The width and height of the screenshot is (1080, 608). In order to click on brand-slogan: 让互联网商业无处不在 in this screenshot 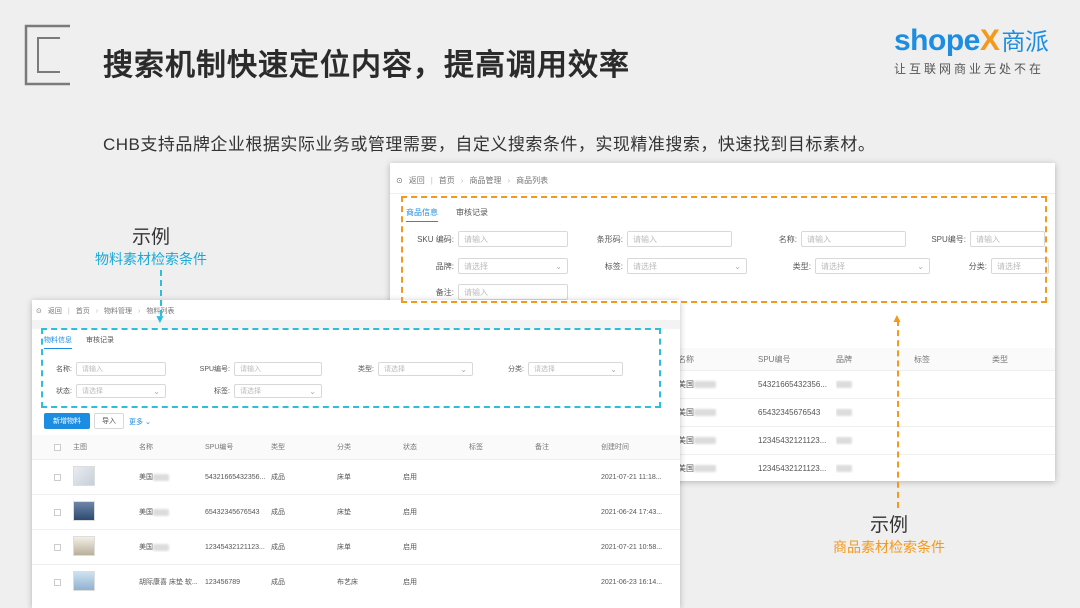, I will do `click(969, 69)`.